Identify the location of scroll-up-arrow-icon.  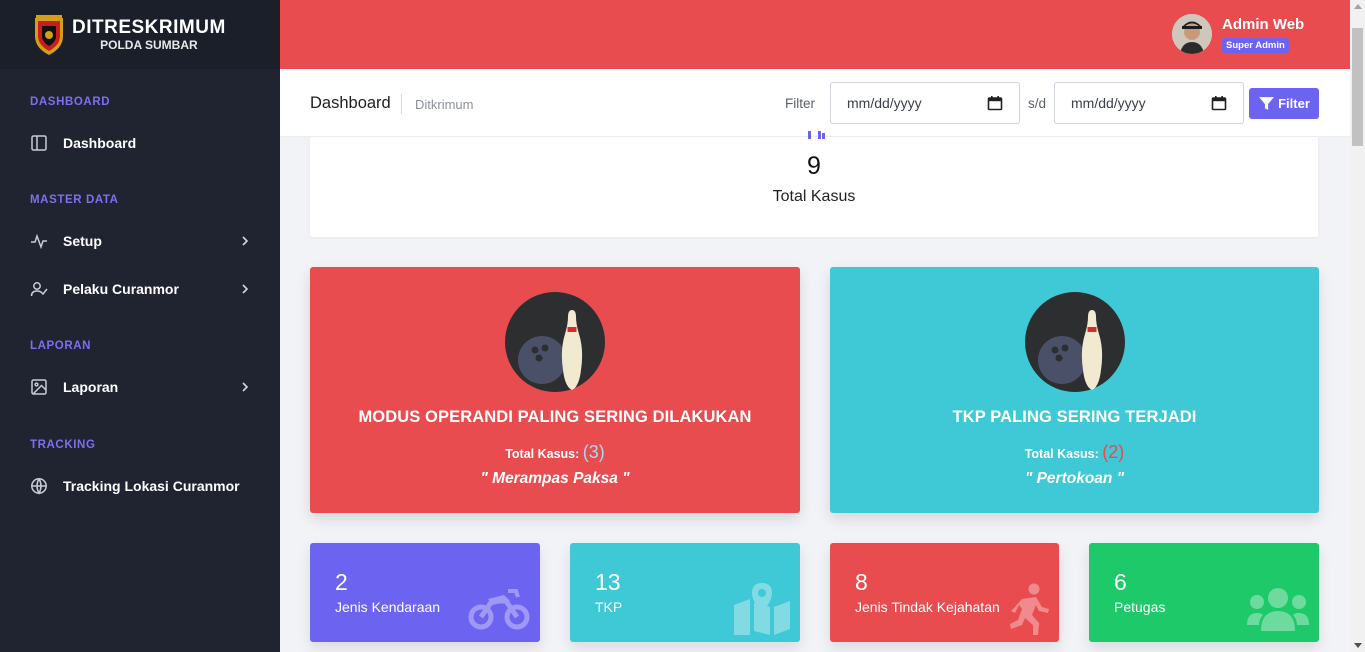
(1358, 6).